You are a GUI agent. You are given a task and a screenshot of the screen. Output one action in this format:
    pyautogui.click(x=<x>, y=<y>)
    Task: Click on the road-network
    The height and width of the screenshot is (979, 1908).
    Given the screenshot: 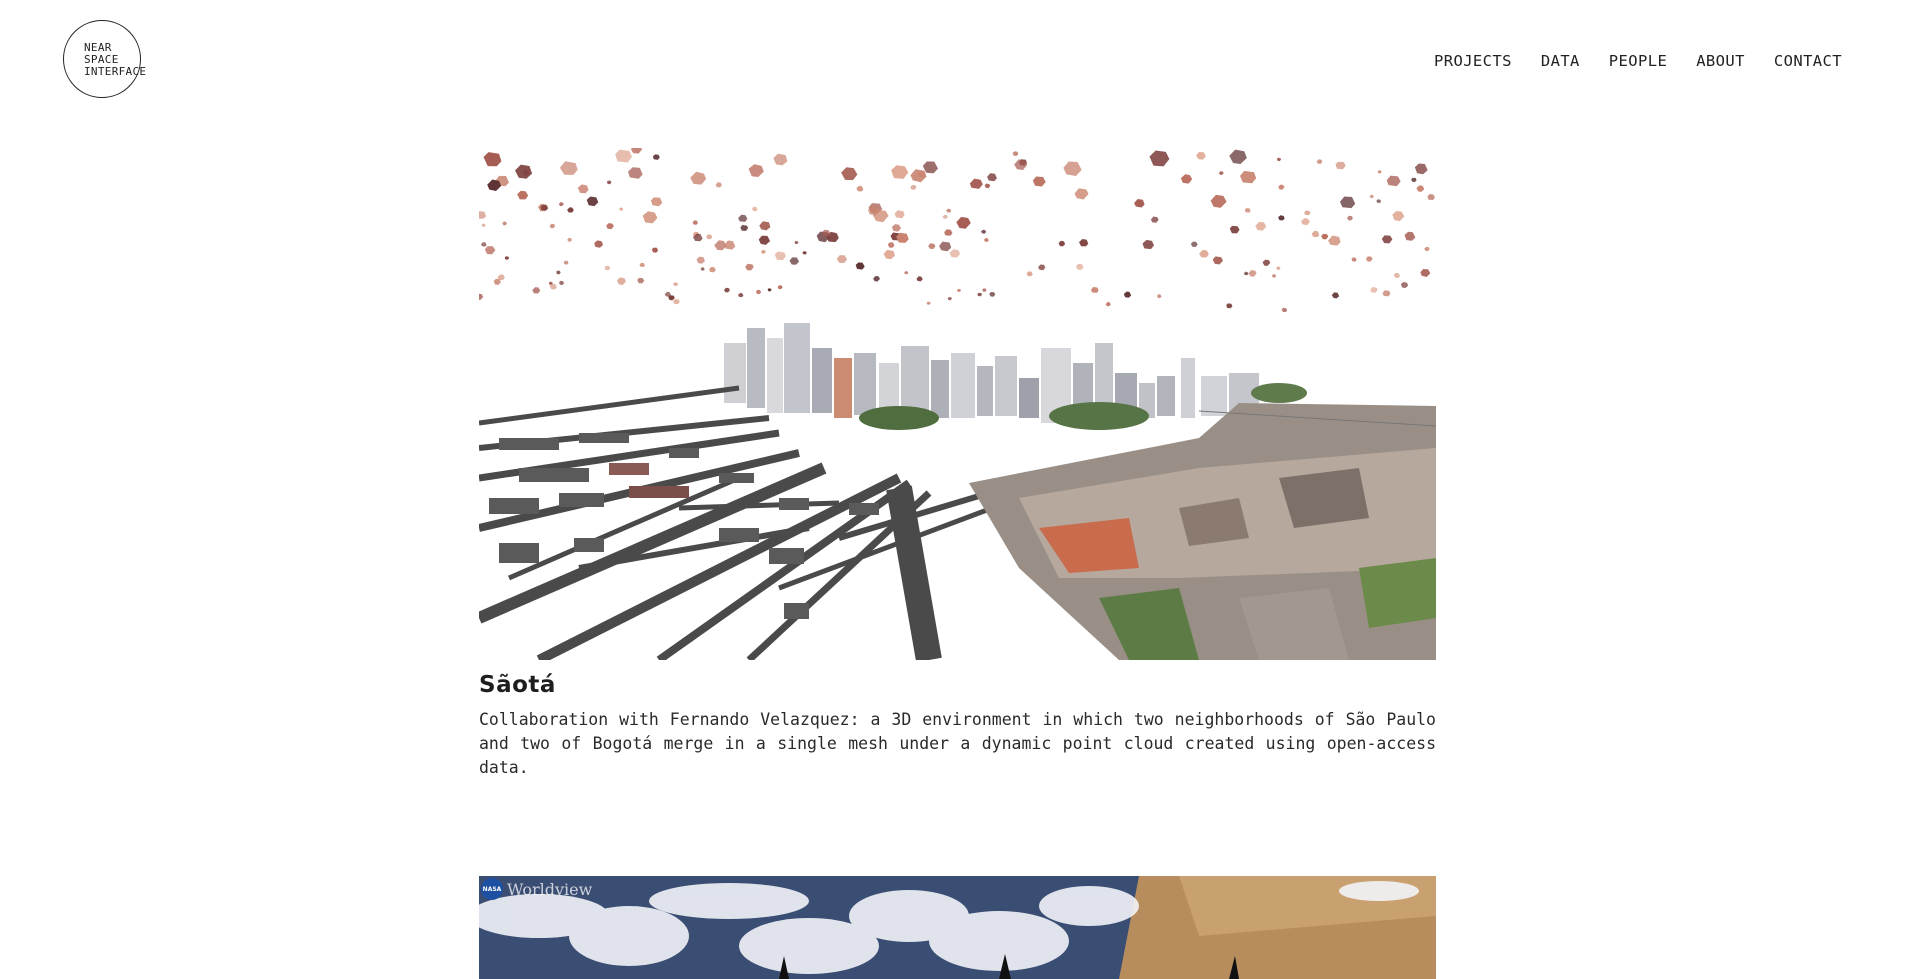 What is the action you would take?
    pyautogui.click(x=759, y=522)
    